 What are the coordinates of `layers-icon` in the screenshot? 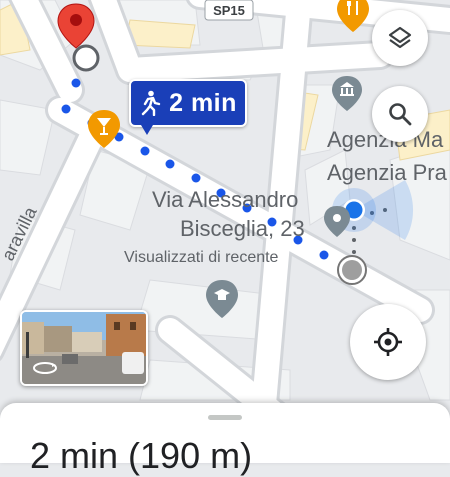 It's located at (400, 37).